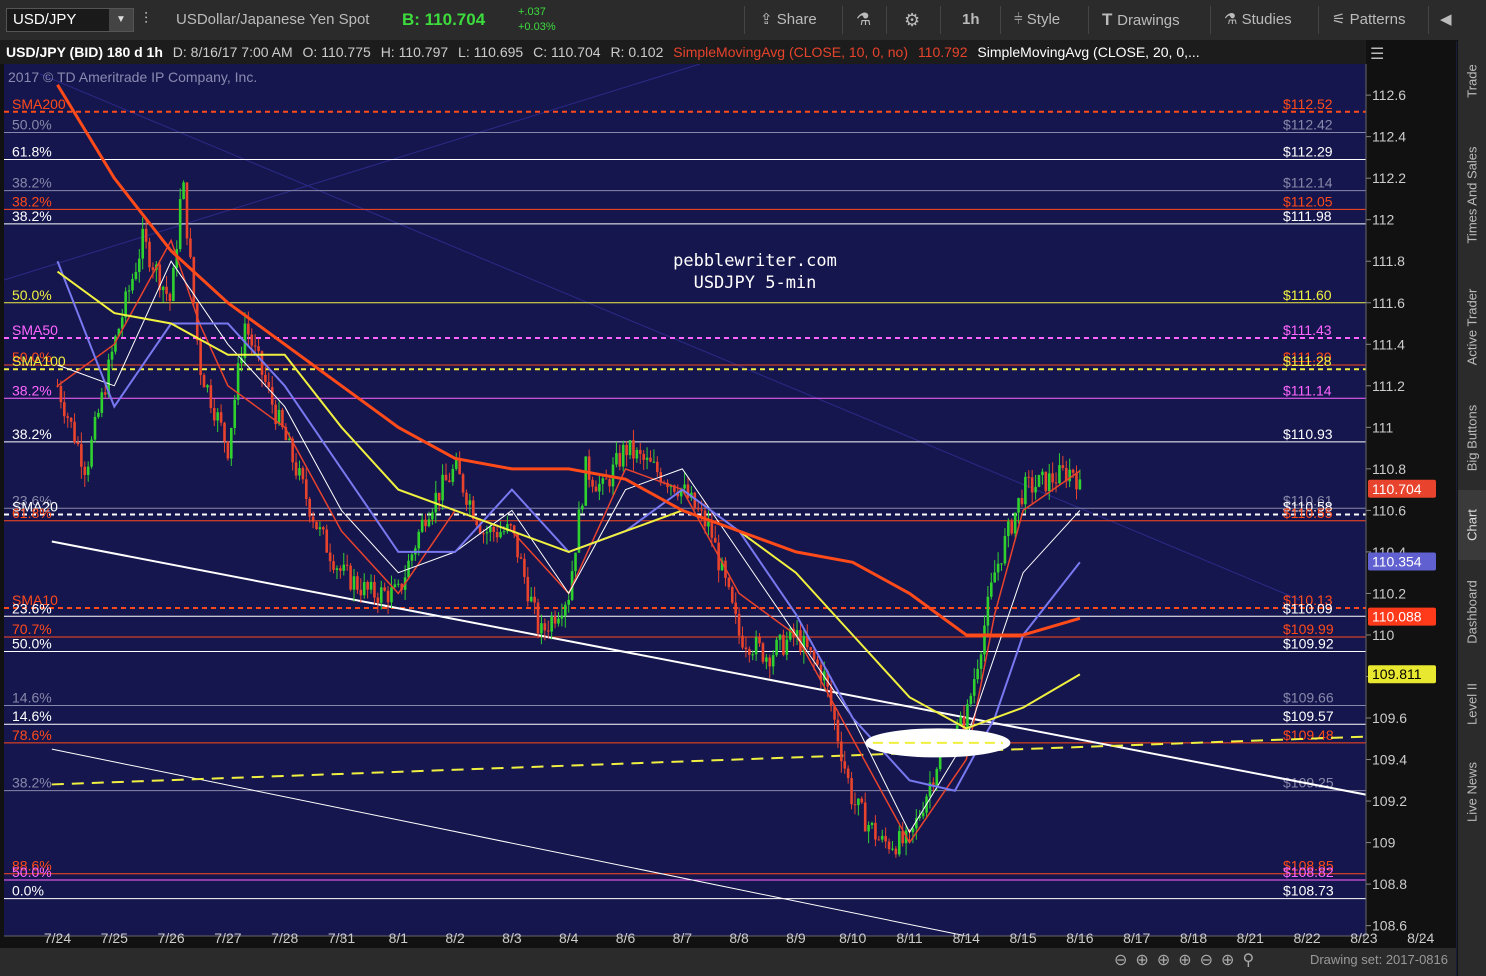 The width and height of the screenshot is (1486, 976). What do you see at coordinates (1378, 959) in the screenshot?
I see `drawing-set-label: Drawing set: 2017-0816` at bounding box center [1378, 959].